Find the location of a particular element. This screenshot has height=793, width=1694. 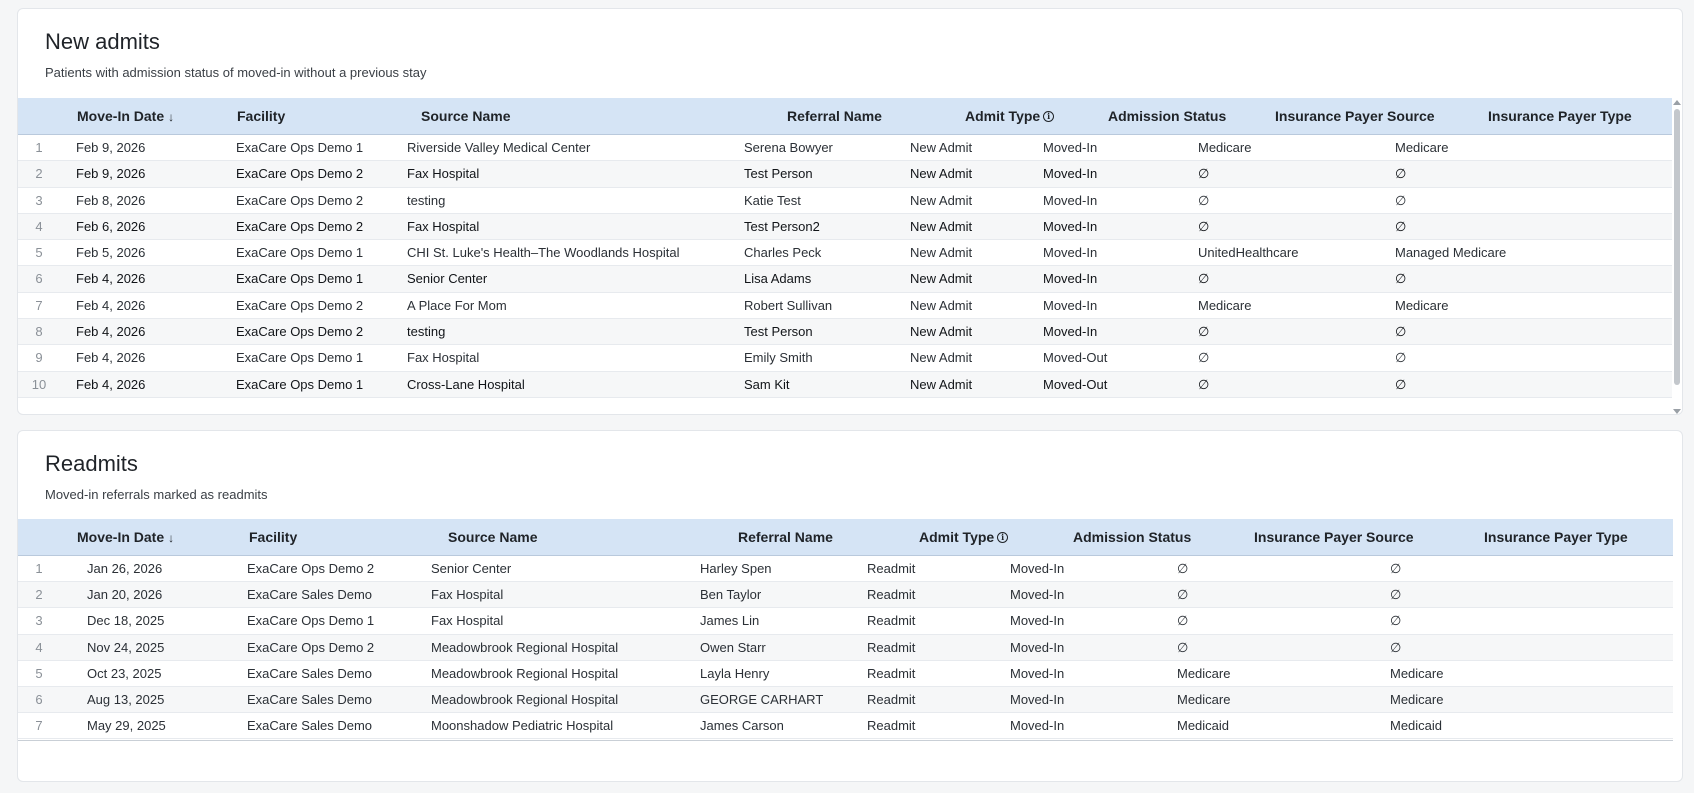

cell-source-name: A Place For Mom is located at coordinates (457, 305).